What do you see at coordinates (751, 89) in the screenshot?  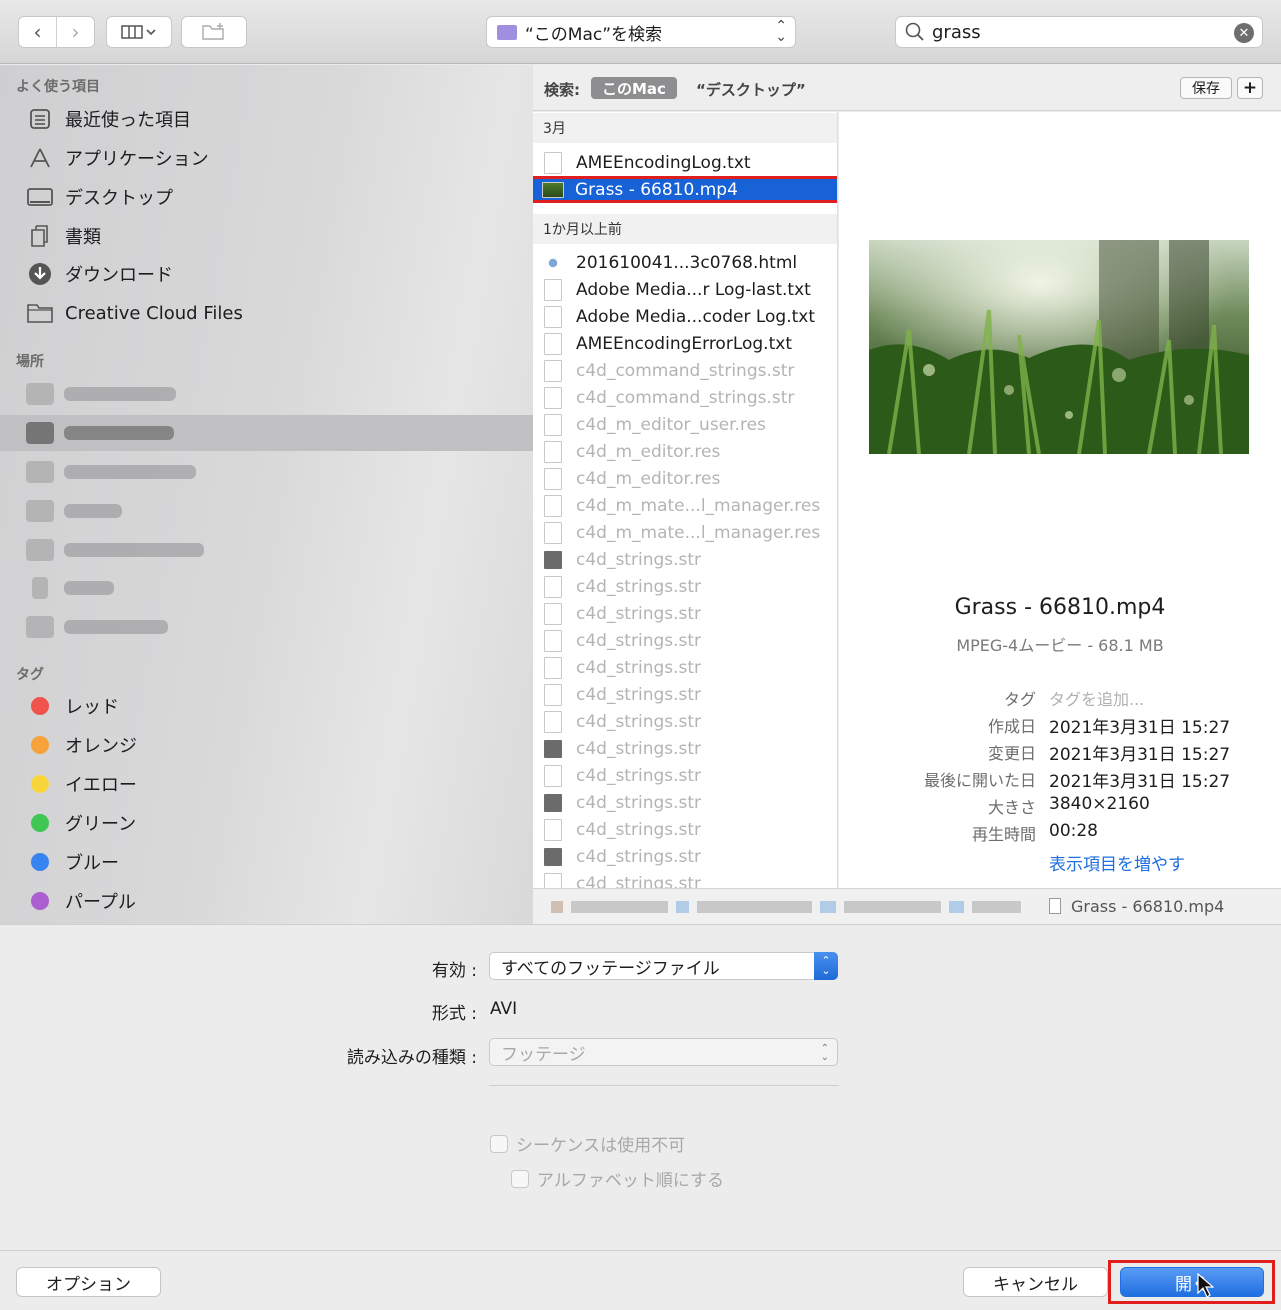 I see `scope-desktop-button: “デスクトップ”` at bounding box center [751, 89].